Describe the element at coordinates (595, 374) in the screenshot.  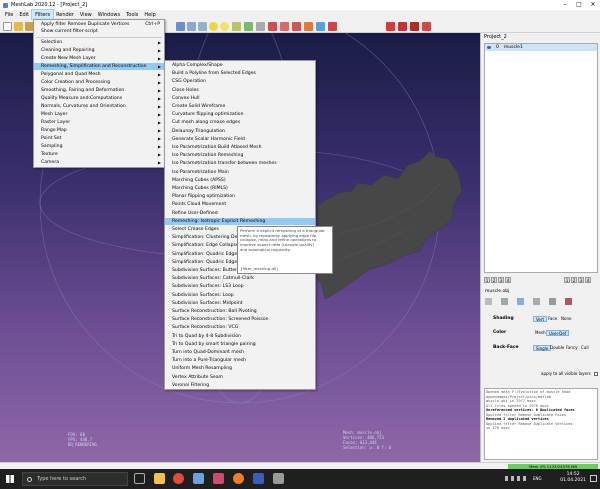
I see `checkbox-box` at that location.